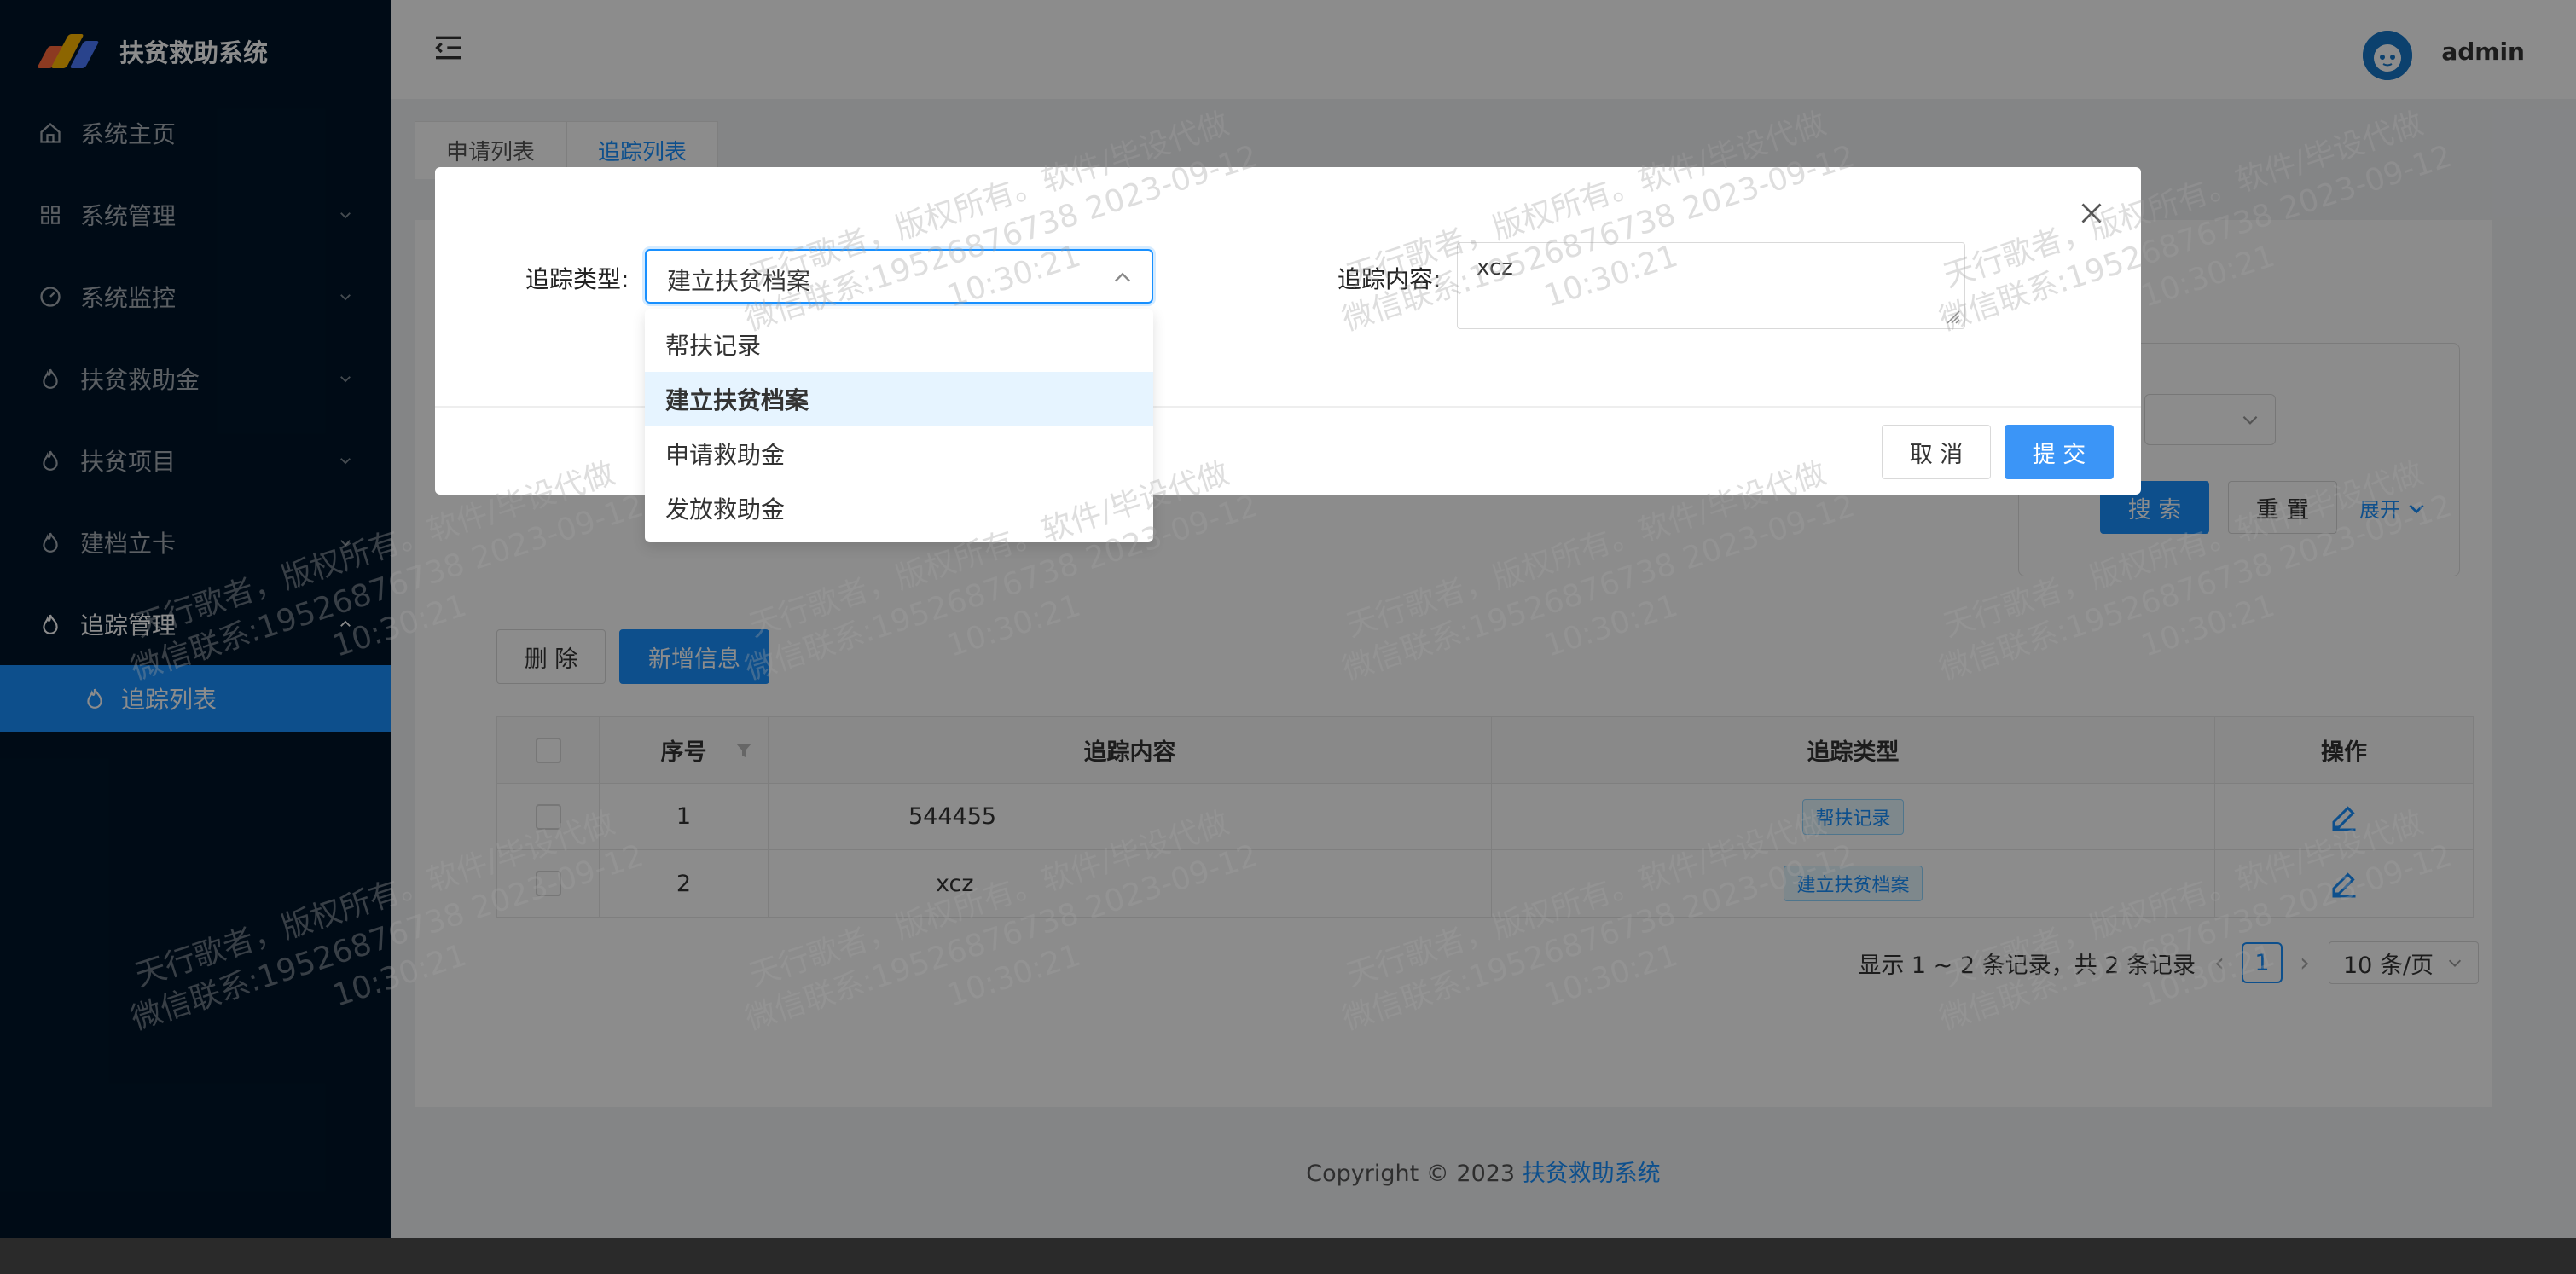 This screenshot has width=2576, height=1274. What do you see at coordinates (1951, 315) in the screenshot?
I see `resize-handle-icon` at bounding box center [1951, 315].